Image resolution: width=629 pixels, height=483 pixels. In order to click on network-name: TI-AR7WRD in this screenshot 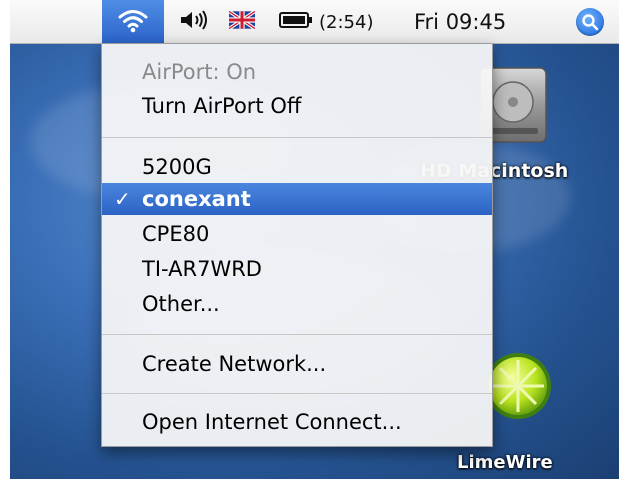, I will do `click(202, 269)`.